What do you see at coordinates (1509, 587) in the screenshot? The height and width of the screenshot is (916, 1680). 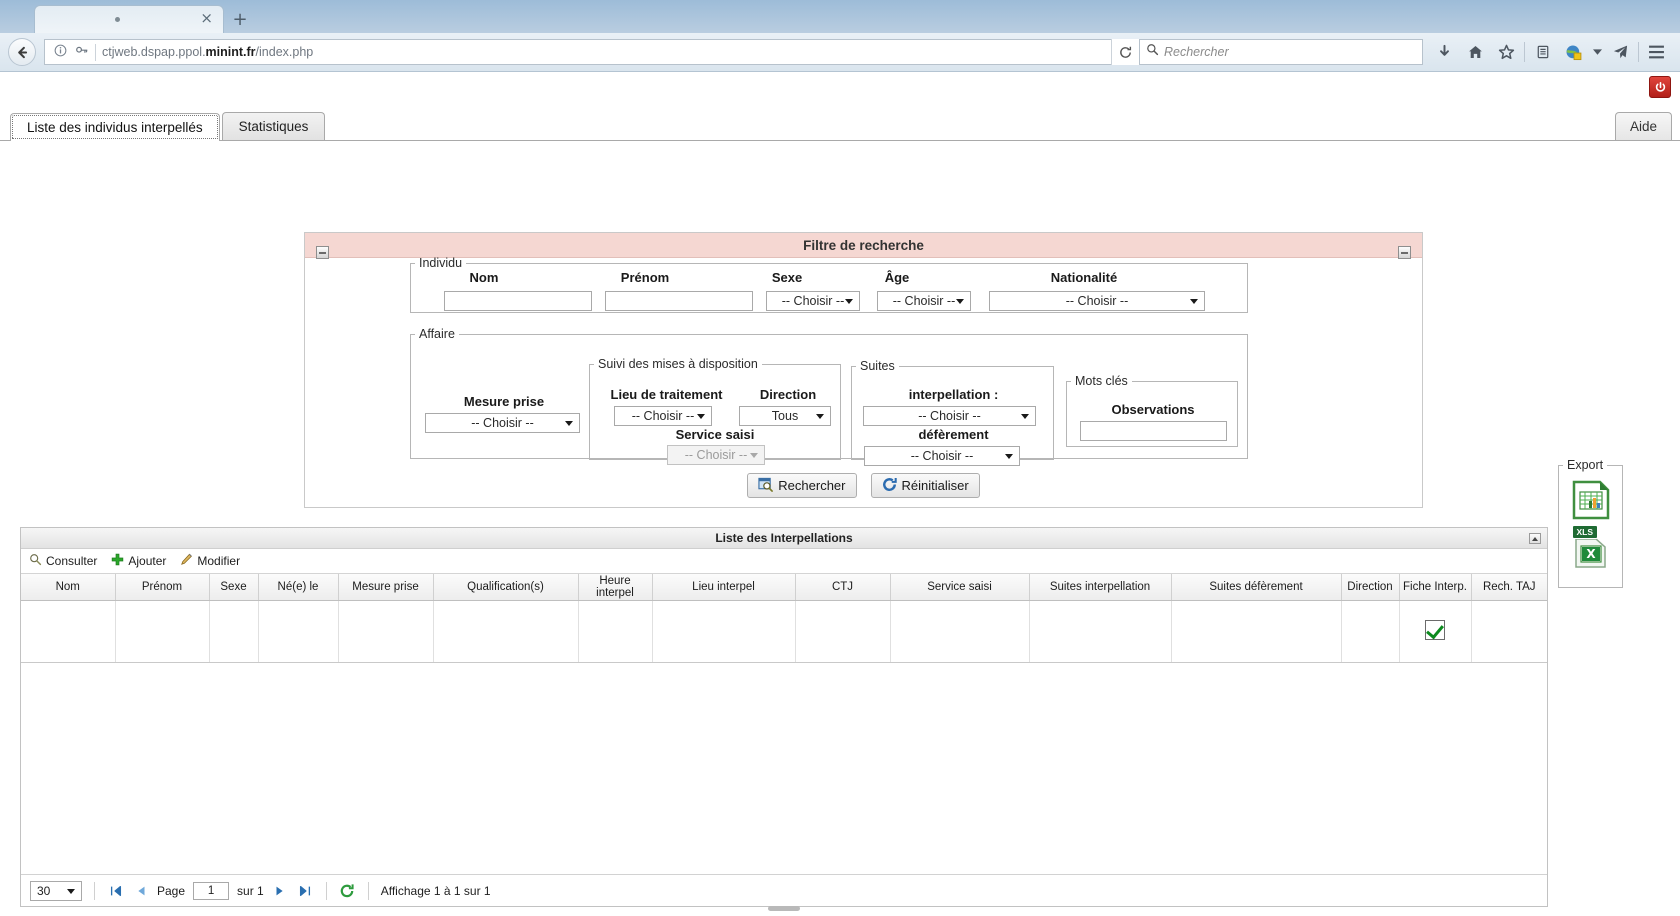 I see `col-rech-taj: Rech. TAJ` at bounding box center [1509, 587].